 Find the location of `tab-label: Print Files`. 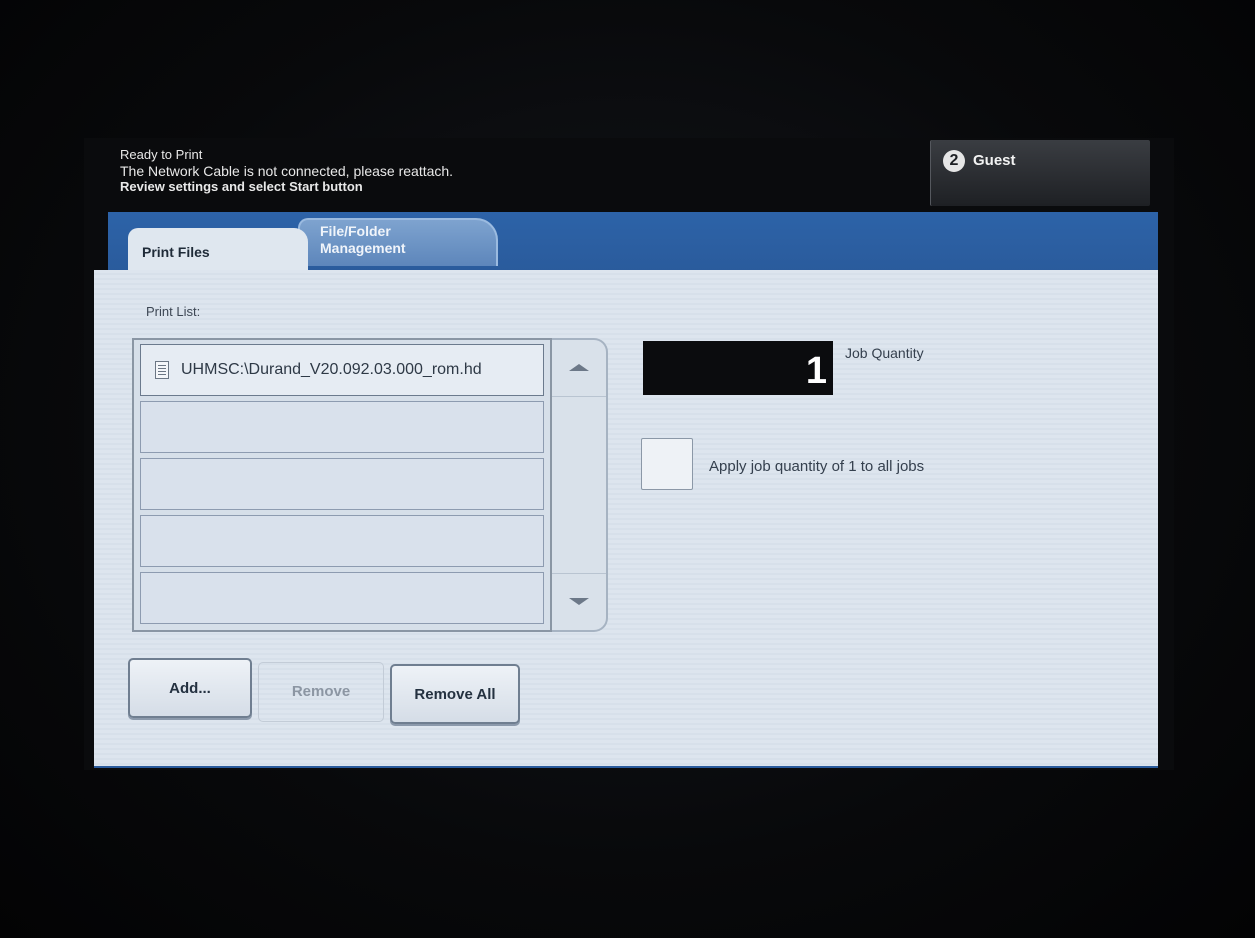

tab-label: Print Files is located at coordinates (176, 252).